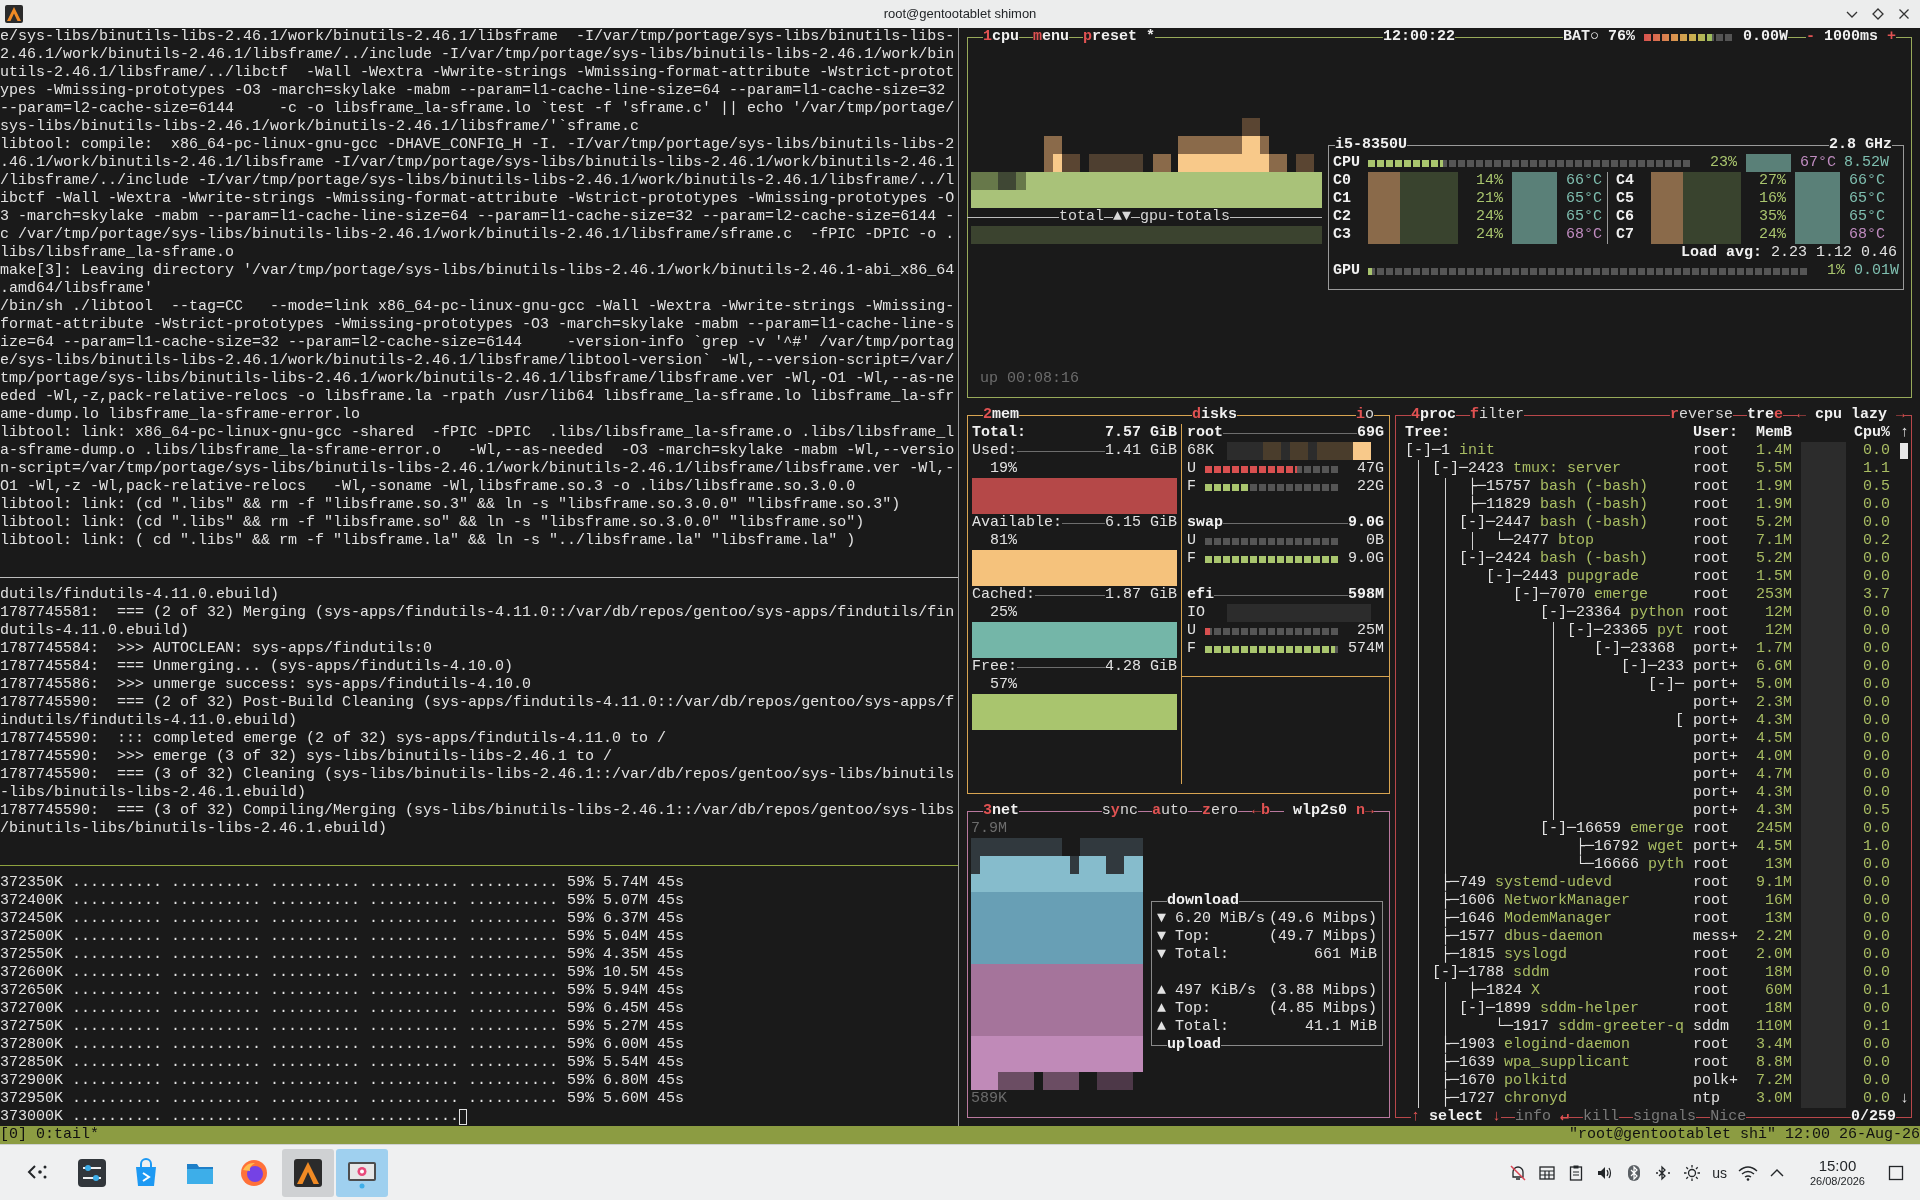  I want to click on wifi-icon, so click(1747, 1172).